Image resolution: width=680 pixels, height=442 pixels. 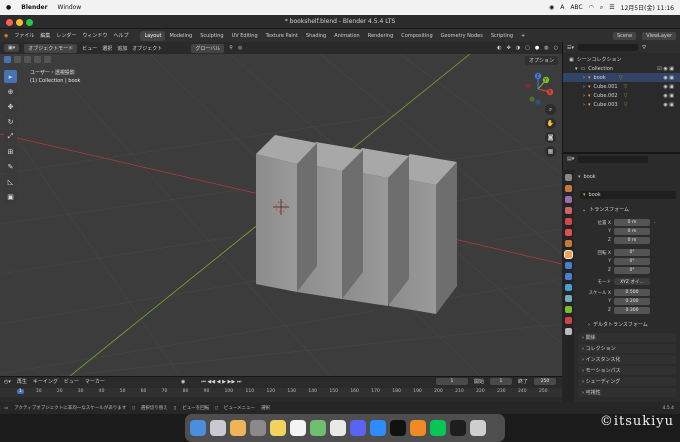 I want to click on rotation-y-field: 0°, so click(x=632, y=261).